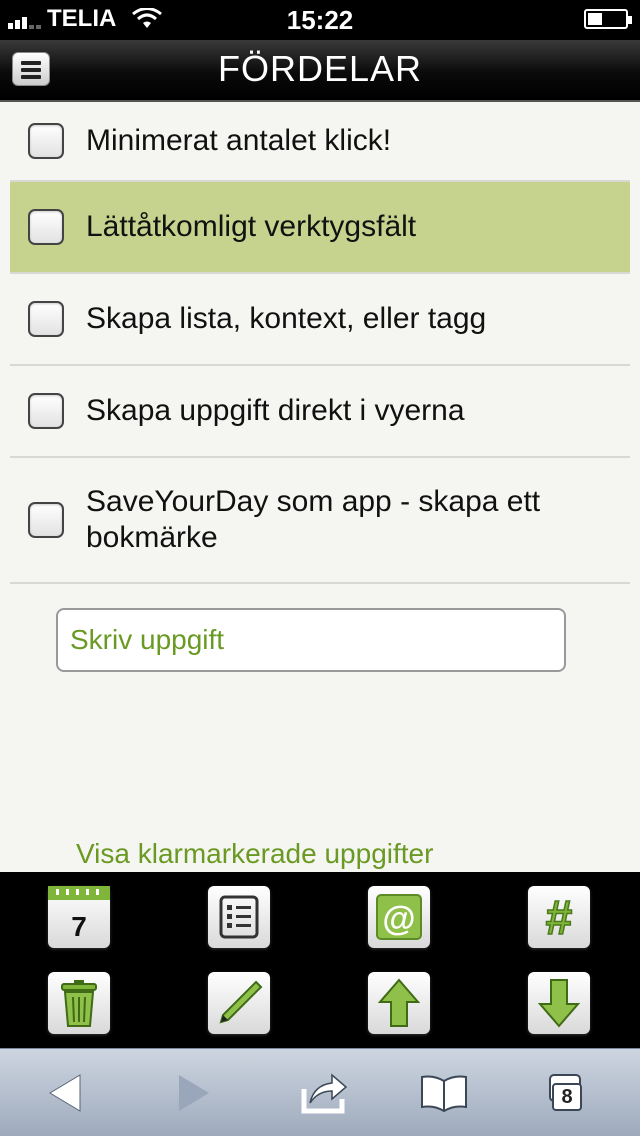 This screenshot has width=640, height=1136. I want to click on browser-toolbar: 8, so click(320, 1092).